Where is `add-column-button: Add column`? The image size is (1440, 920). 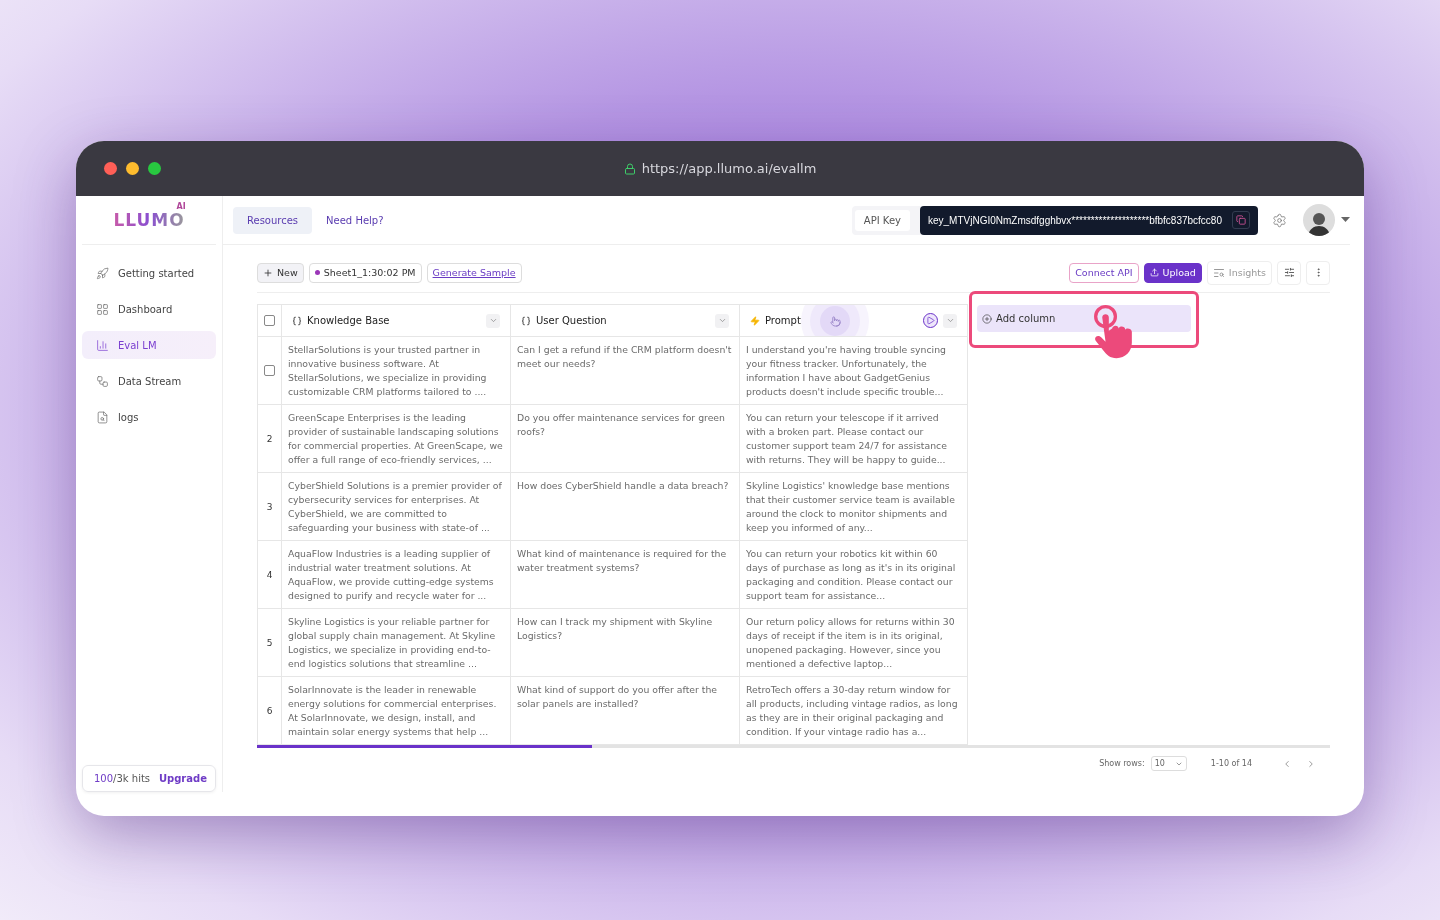
add-column-button: Add column is located at coordinates (1084, 318).